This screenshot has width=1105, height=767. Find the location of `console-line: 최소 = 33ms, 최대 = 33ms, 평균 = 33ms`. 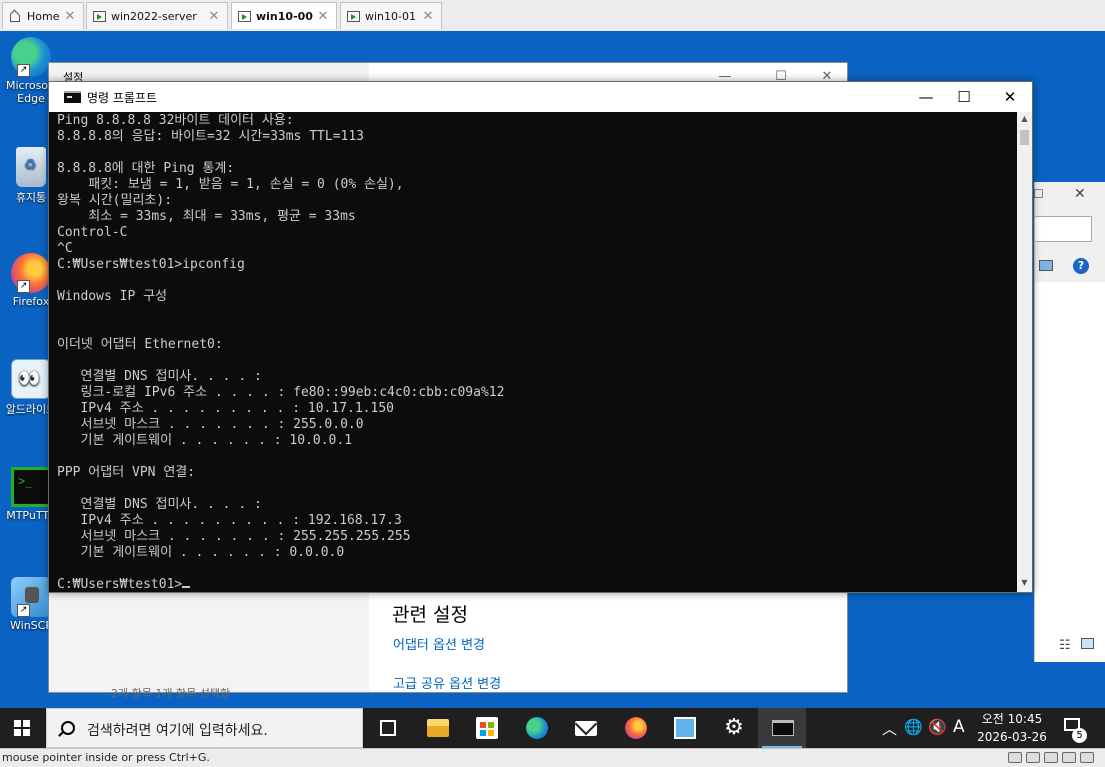

console-line: 최소 = 33ms, 최대 = 33ms, 평균 = 33ms is located at coordinates (206, 216).